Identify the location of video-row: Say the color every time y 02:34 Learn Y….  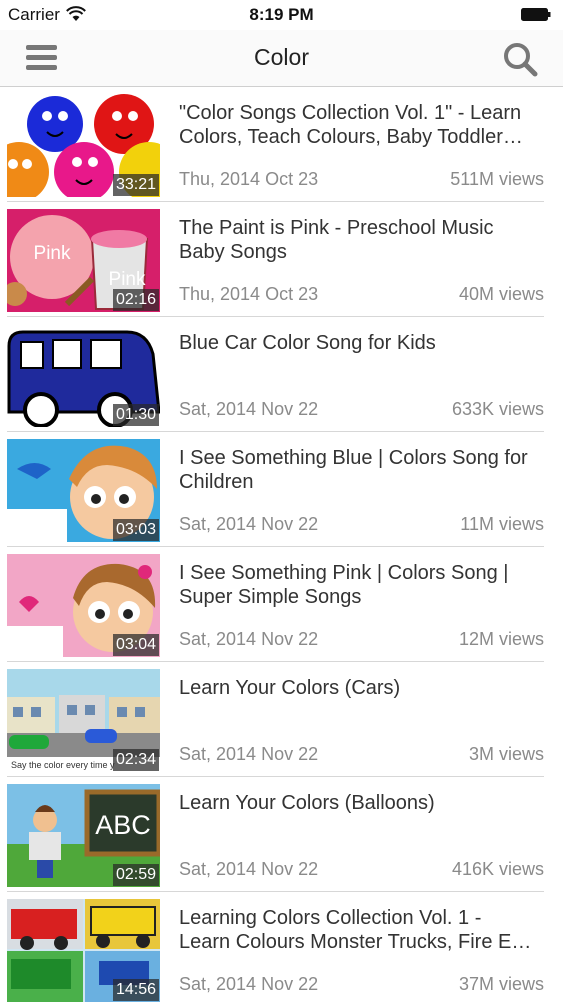
(281, 719).